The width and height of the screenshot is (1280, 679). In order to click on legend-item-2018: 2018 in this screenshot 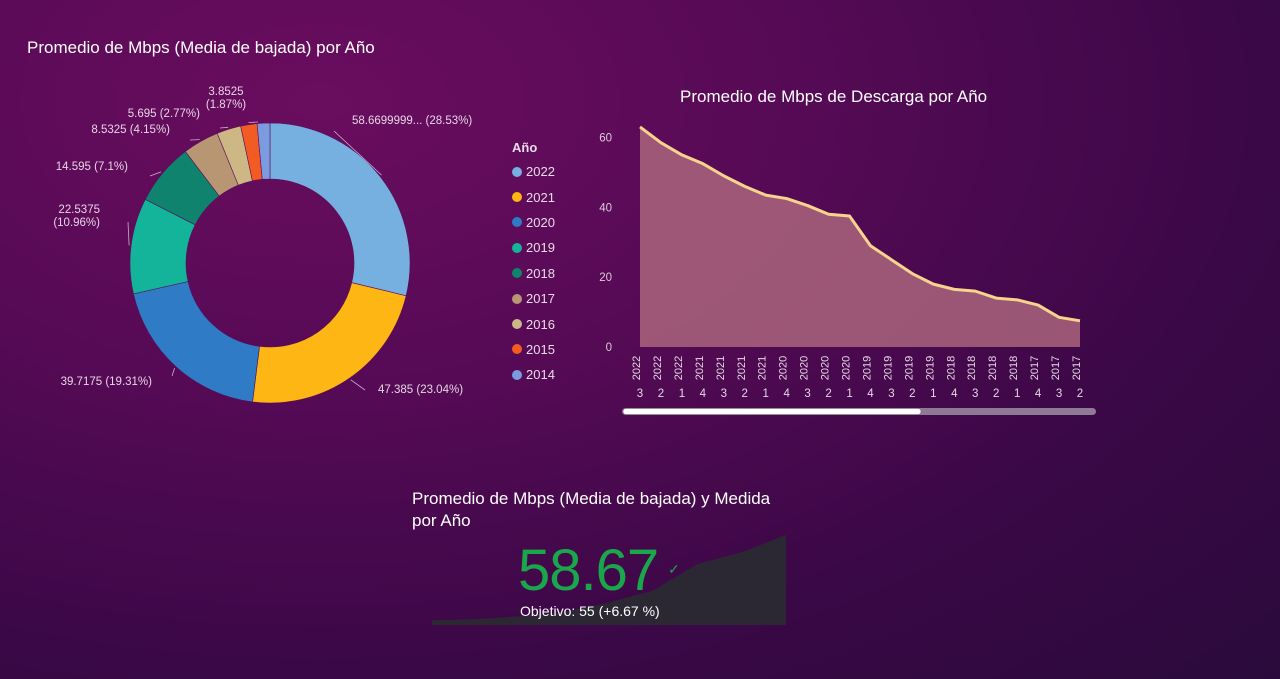, I will do `click(533, 273)`.